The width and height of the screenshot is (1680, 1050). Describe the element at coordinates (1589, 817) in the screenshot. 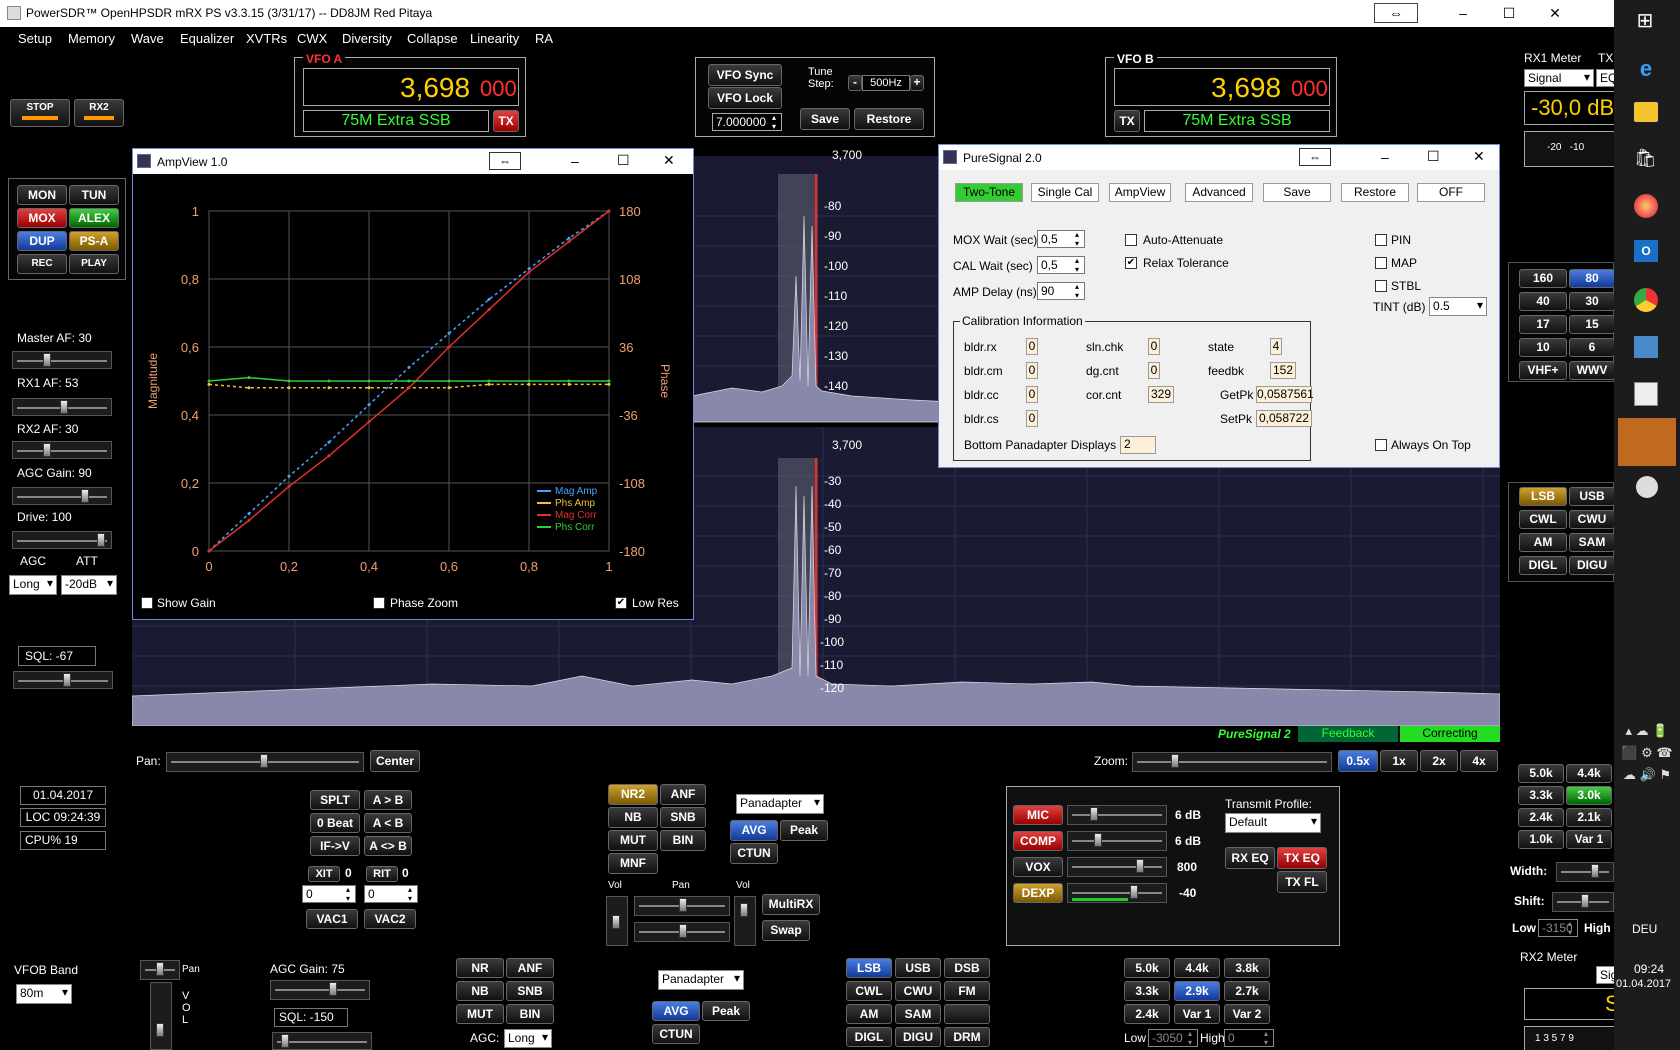

I see `filter-21k-button: 2.1k` at that location.